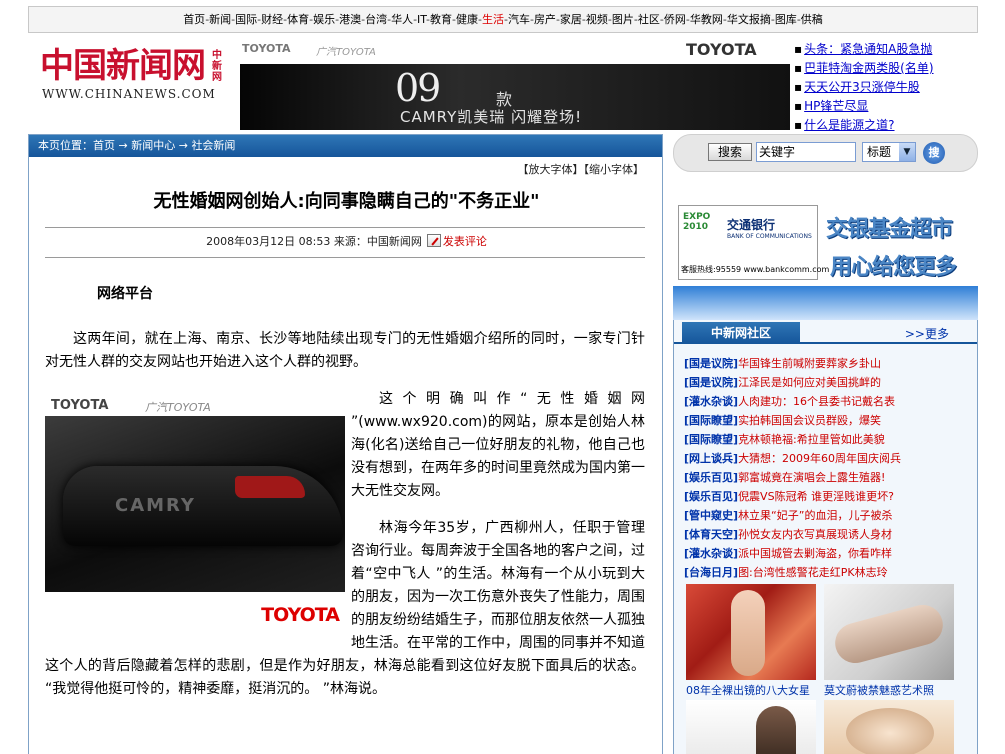 The width and height of the screenshot is (1005, 754). Describe the element at coordinates (324, 19) in the screenshot. I see `nav-item: 娱乐` at that location.